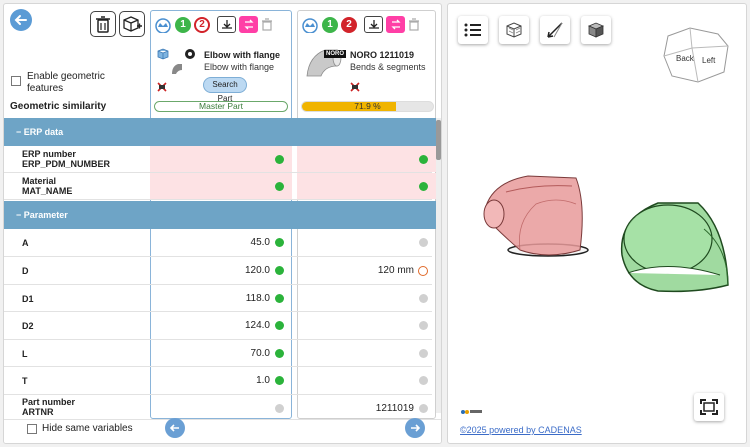 This screenshot has height=447, width=750. Describe the element at coordinates (28, 326) in the screenshot. I see `row-label: D2` at that location.